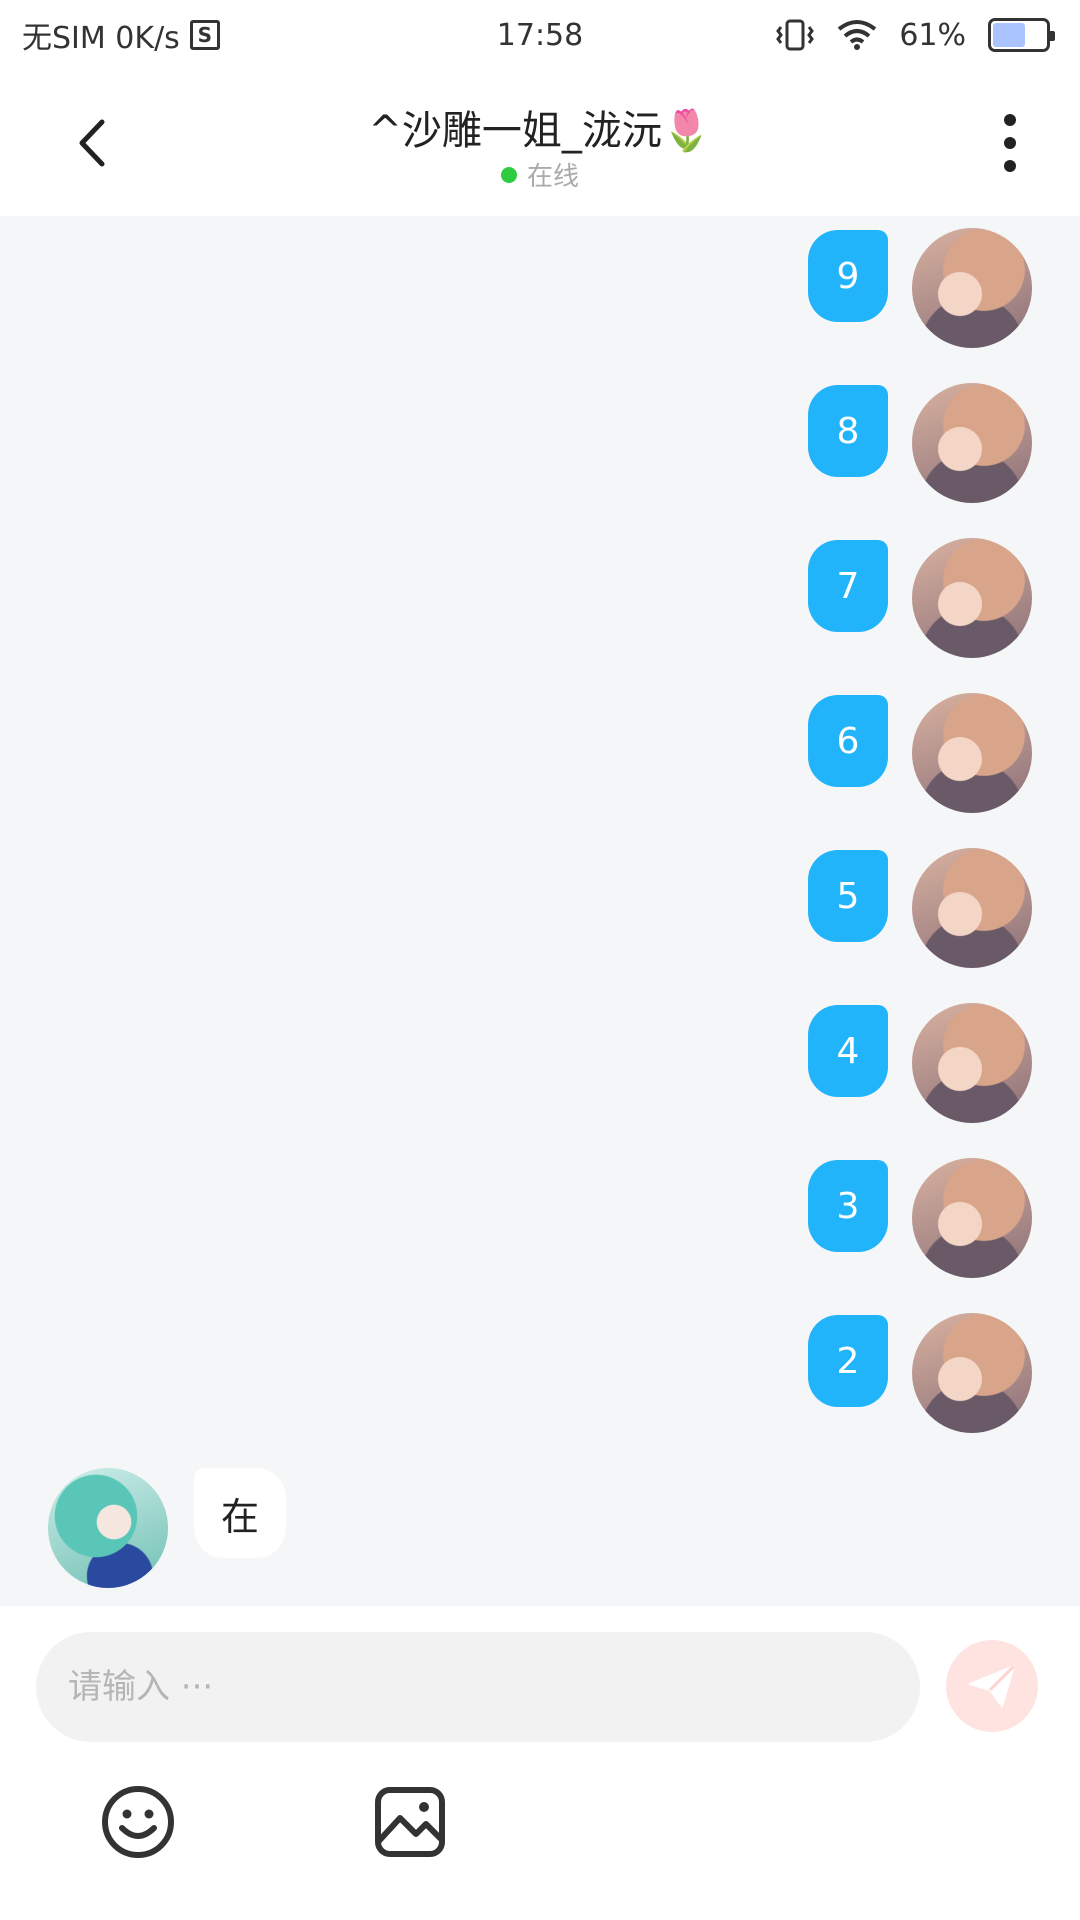  I want to click on image-icon, so click(410, 1822).